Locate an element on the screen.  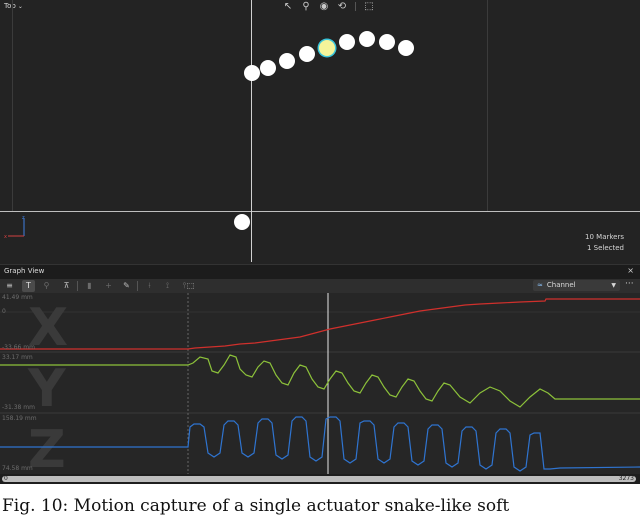
timeline-scroll-thumb: 0 3273 is located at coordinates (319, 479).